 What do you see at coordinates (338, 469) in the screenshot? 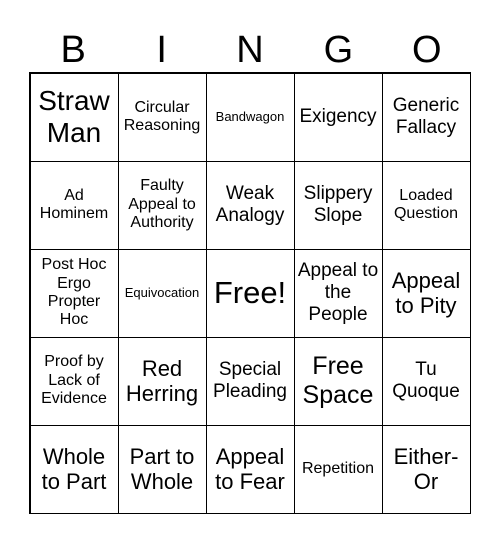
I see `bingo-cell: Repetition` at bounding box center [338, 469].